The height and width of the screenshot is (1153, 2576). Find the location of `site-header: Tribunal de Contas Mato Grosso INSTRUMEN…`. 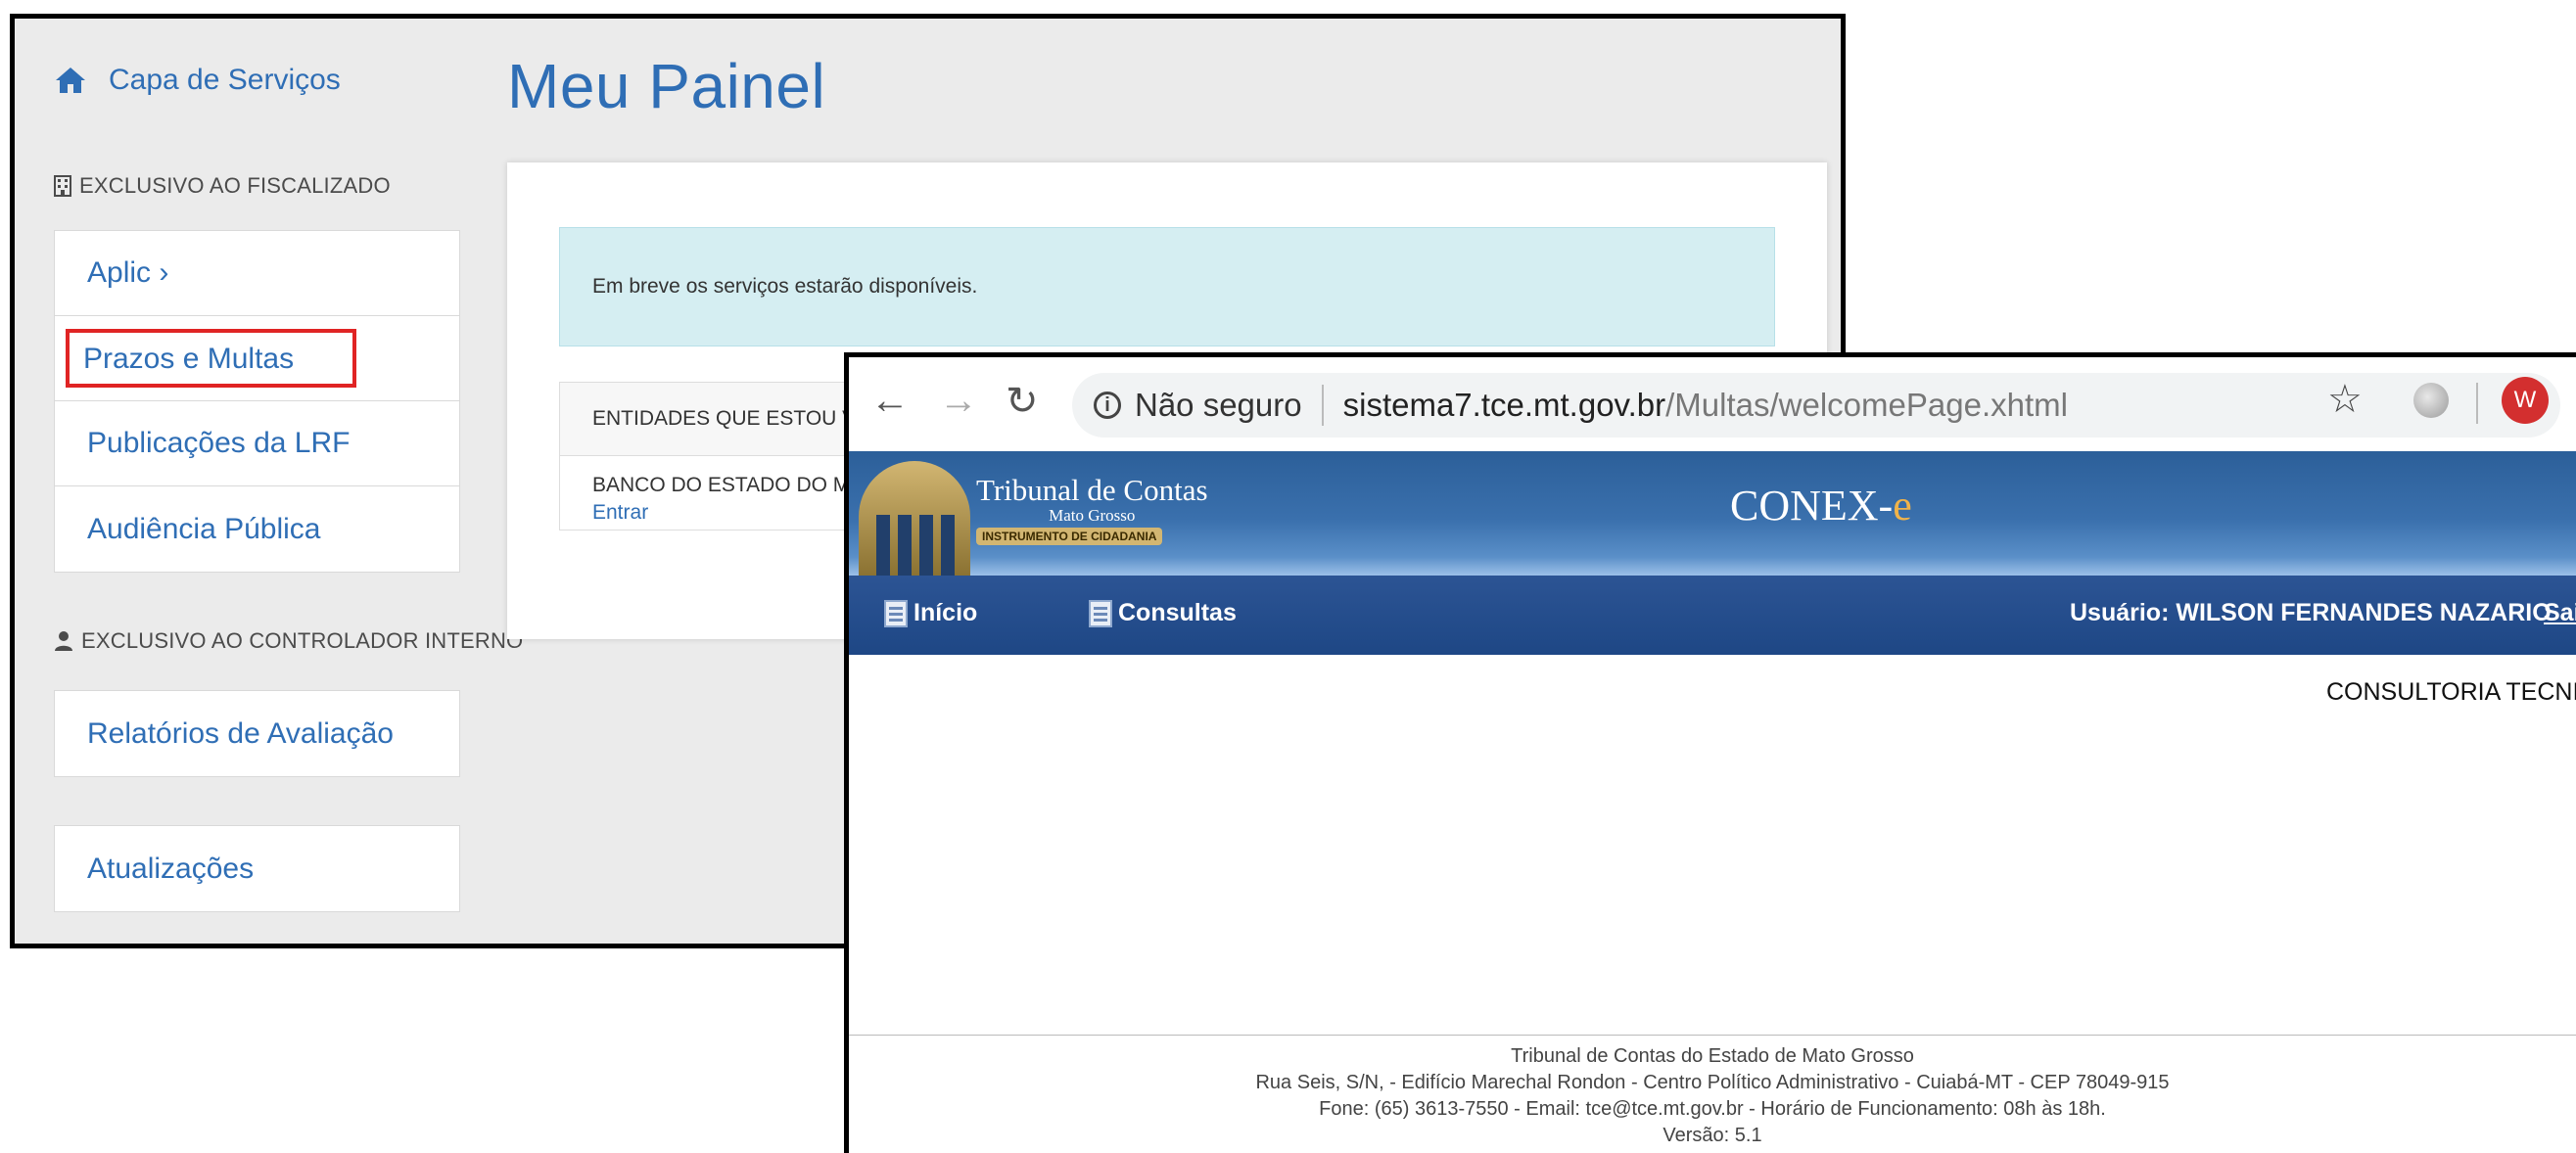

site-header: Tribunal de Contas Mato Grosso INSTRUMEN… is located at coordinates (1712, 513).